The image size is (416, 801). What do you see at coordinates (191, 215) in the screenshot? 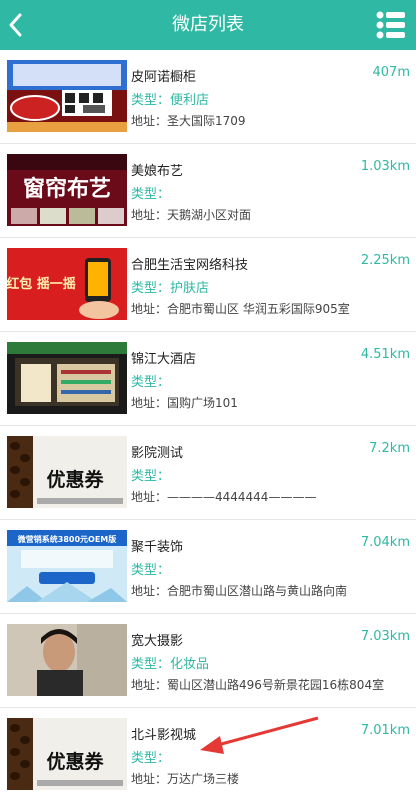
I see `shop-address: 地址：天鹅湖小区对面` at bounding box center [191, 215].